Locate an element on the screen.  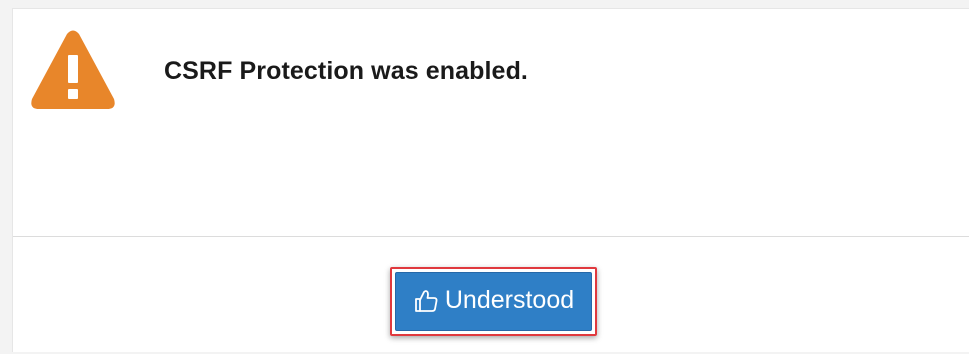
button-highlight: Understood is located at coordinates (493, 301).